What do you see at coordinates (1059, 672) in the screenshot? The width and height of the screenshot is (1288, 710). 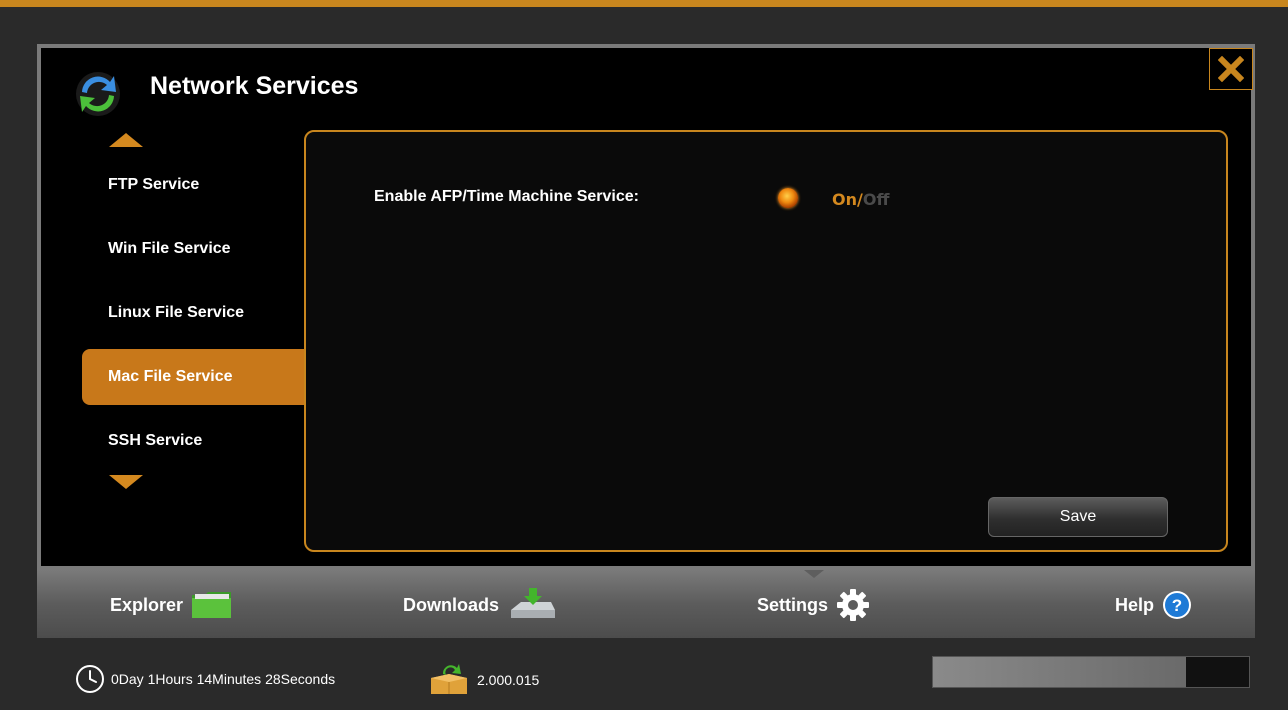 I see `progress-bar-fill` at bounding box center [1059, 672].